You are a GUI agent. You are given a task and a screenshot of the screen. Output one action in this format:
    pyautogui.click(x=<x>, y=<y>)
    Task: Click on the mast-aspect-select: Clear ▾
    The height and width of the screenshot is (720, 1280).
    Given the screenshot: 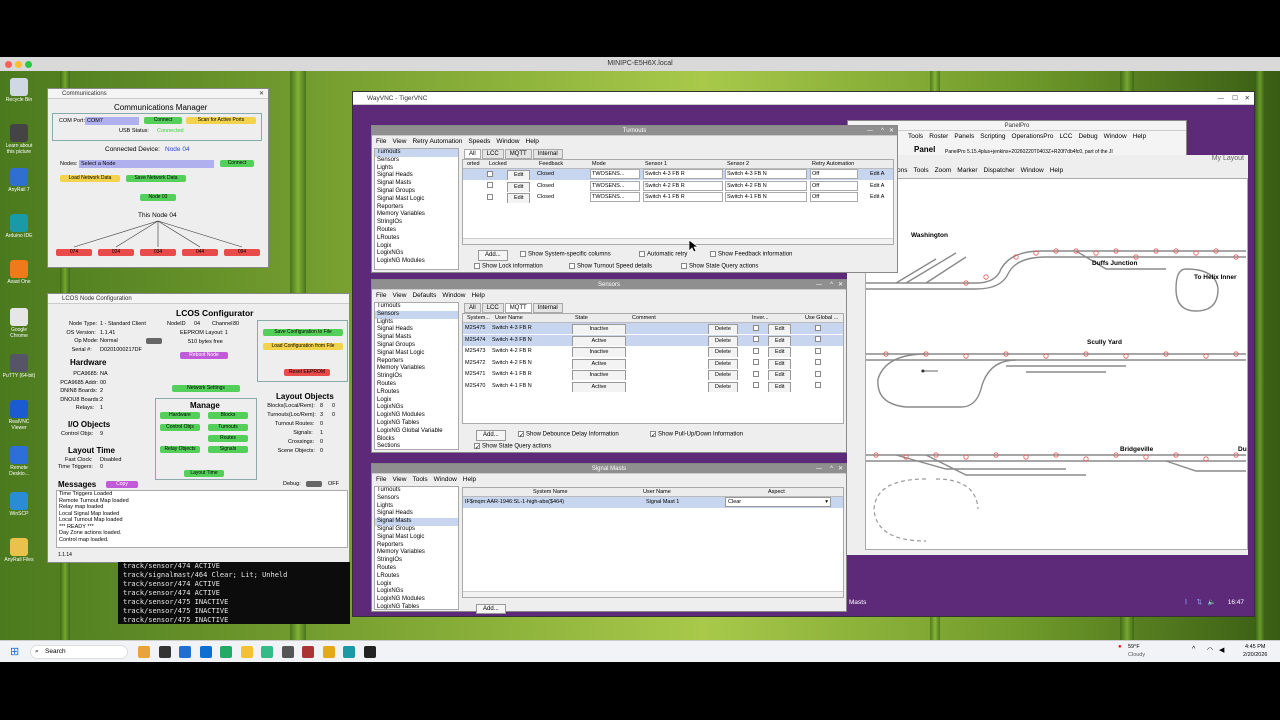 What is the action you would take?
    pyautogui.click(x=778, y=502)
    